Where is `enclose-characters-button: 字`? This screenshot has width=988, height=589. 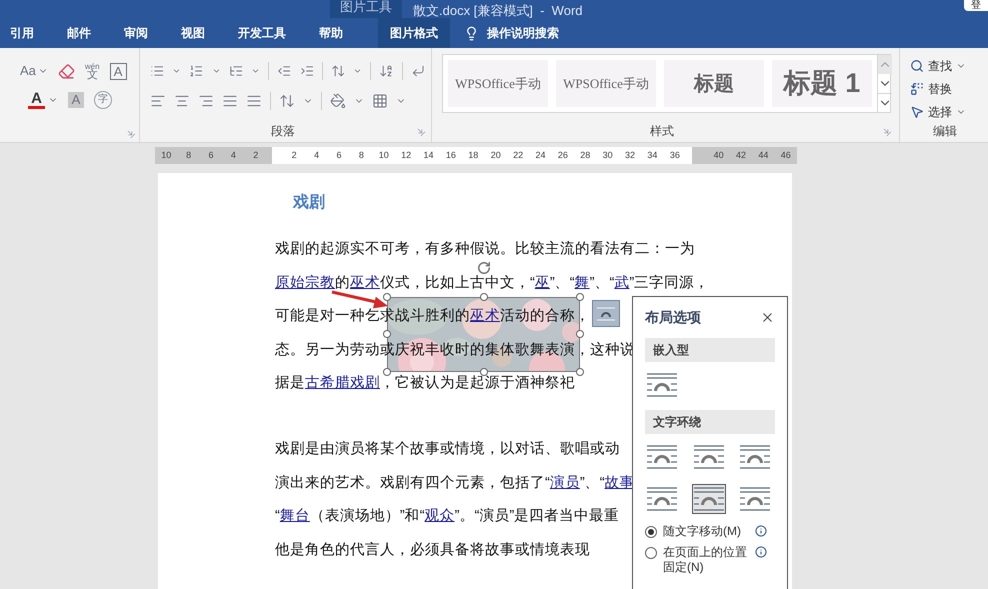 enclose-characters-button: 字 is located at coordinates (103, 100).